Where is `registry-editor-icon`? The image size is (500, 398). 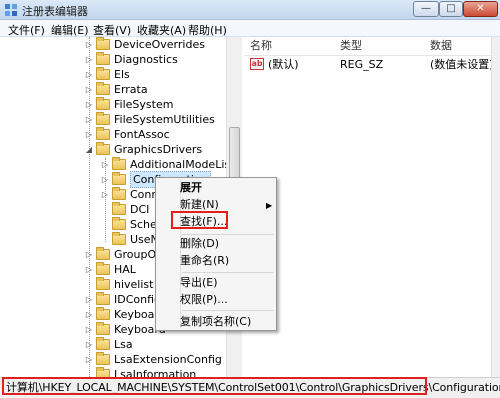
registry-editor-icon is located at coordinates (11, 10).